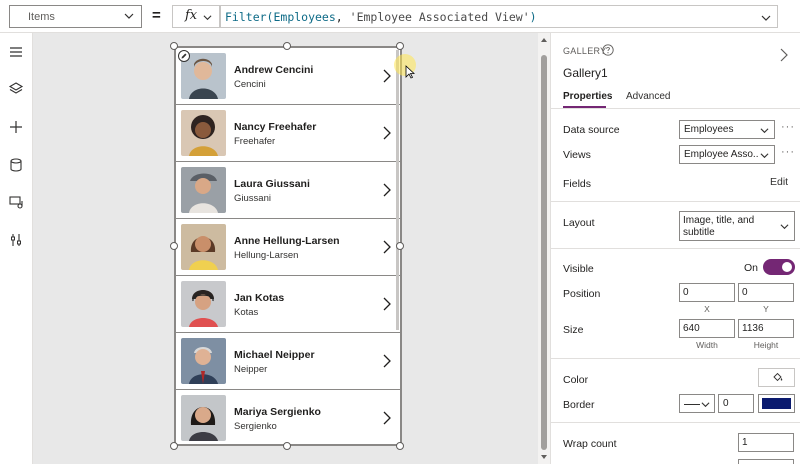 The image size is (800, 464). I want to click on visible-toggle, so click(779, 267).